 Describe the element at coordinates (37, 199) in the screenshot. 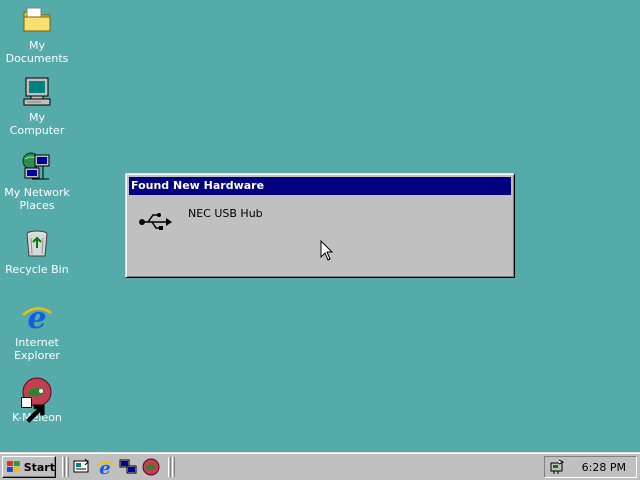

I see `desktop-icon-label: My Network Places` at that location.